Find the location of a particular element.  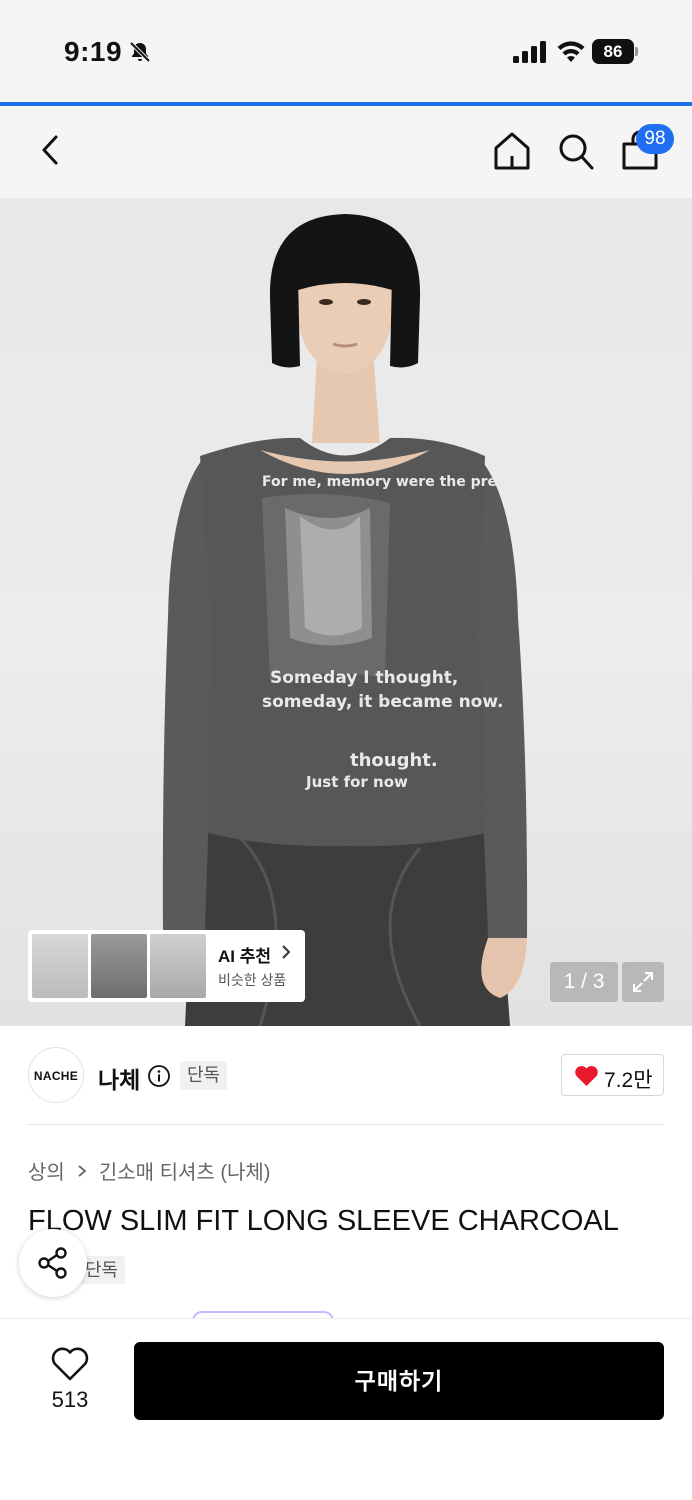

shirt-print-text: For me, memory were the present and is located at coordinates (414, 482).